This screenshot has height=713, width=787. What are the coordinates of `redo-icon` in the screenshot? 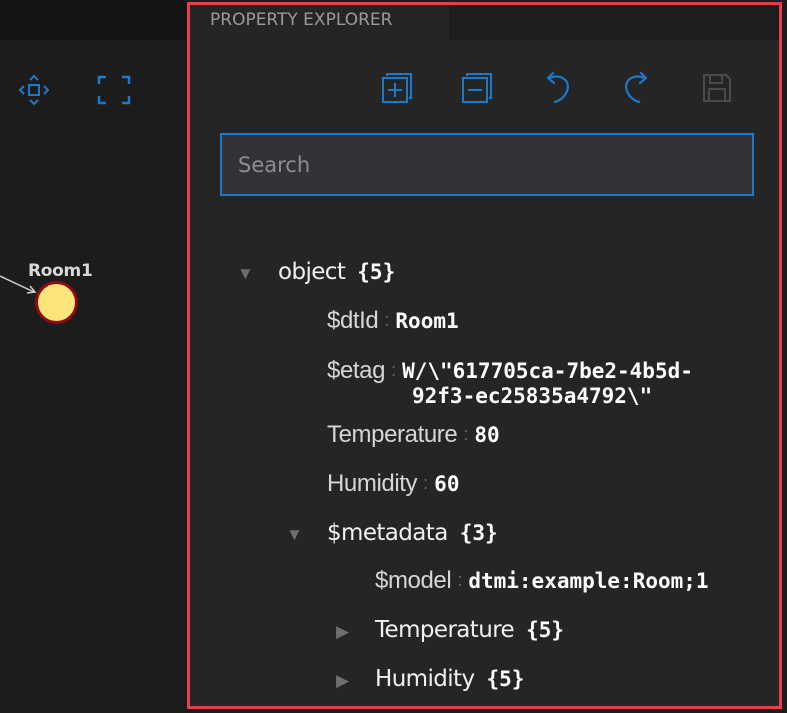 It's located at (637, 88).